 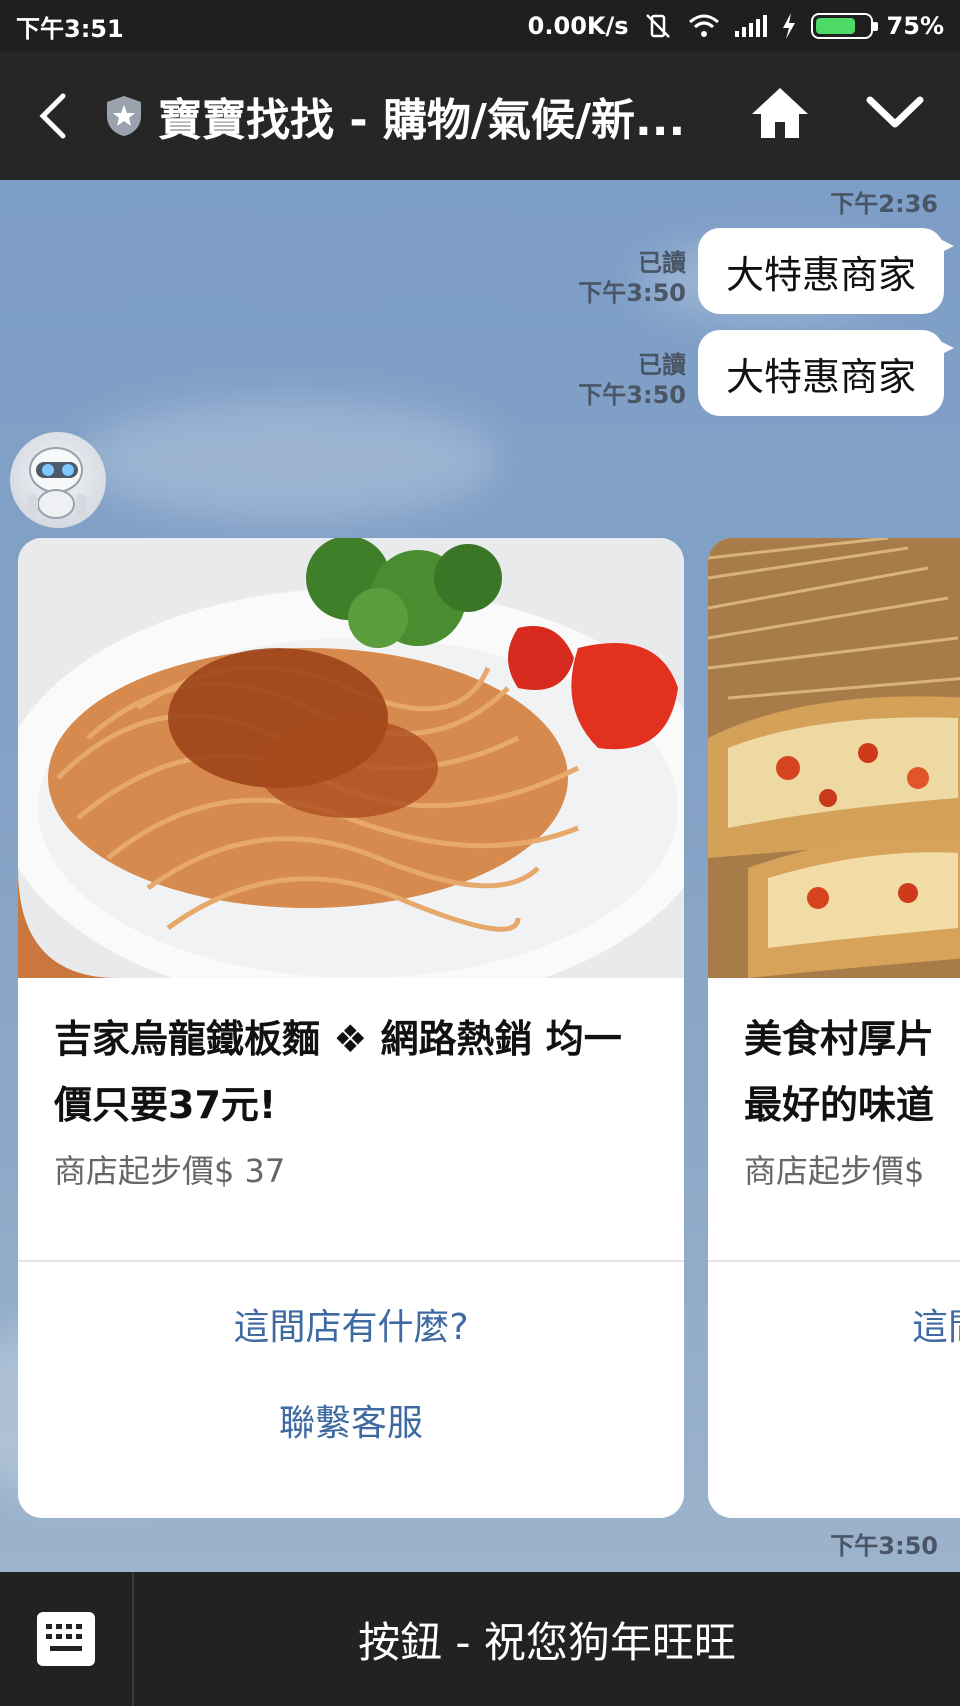 I want to click on message-timestamp: 下午3:50, so click(x=884, y=1546).